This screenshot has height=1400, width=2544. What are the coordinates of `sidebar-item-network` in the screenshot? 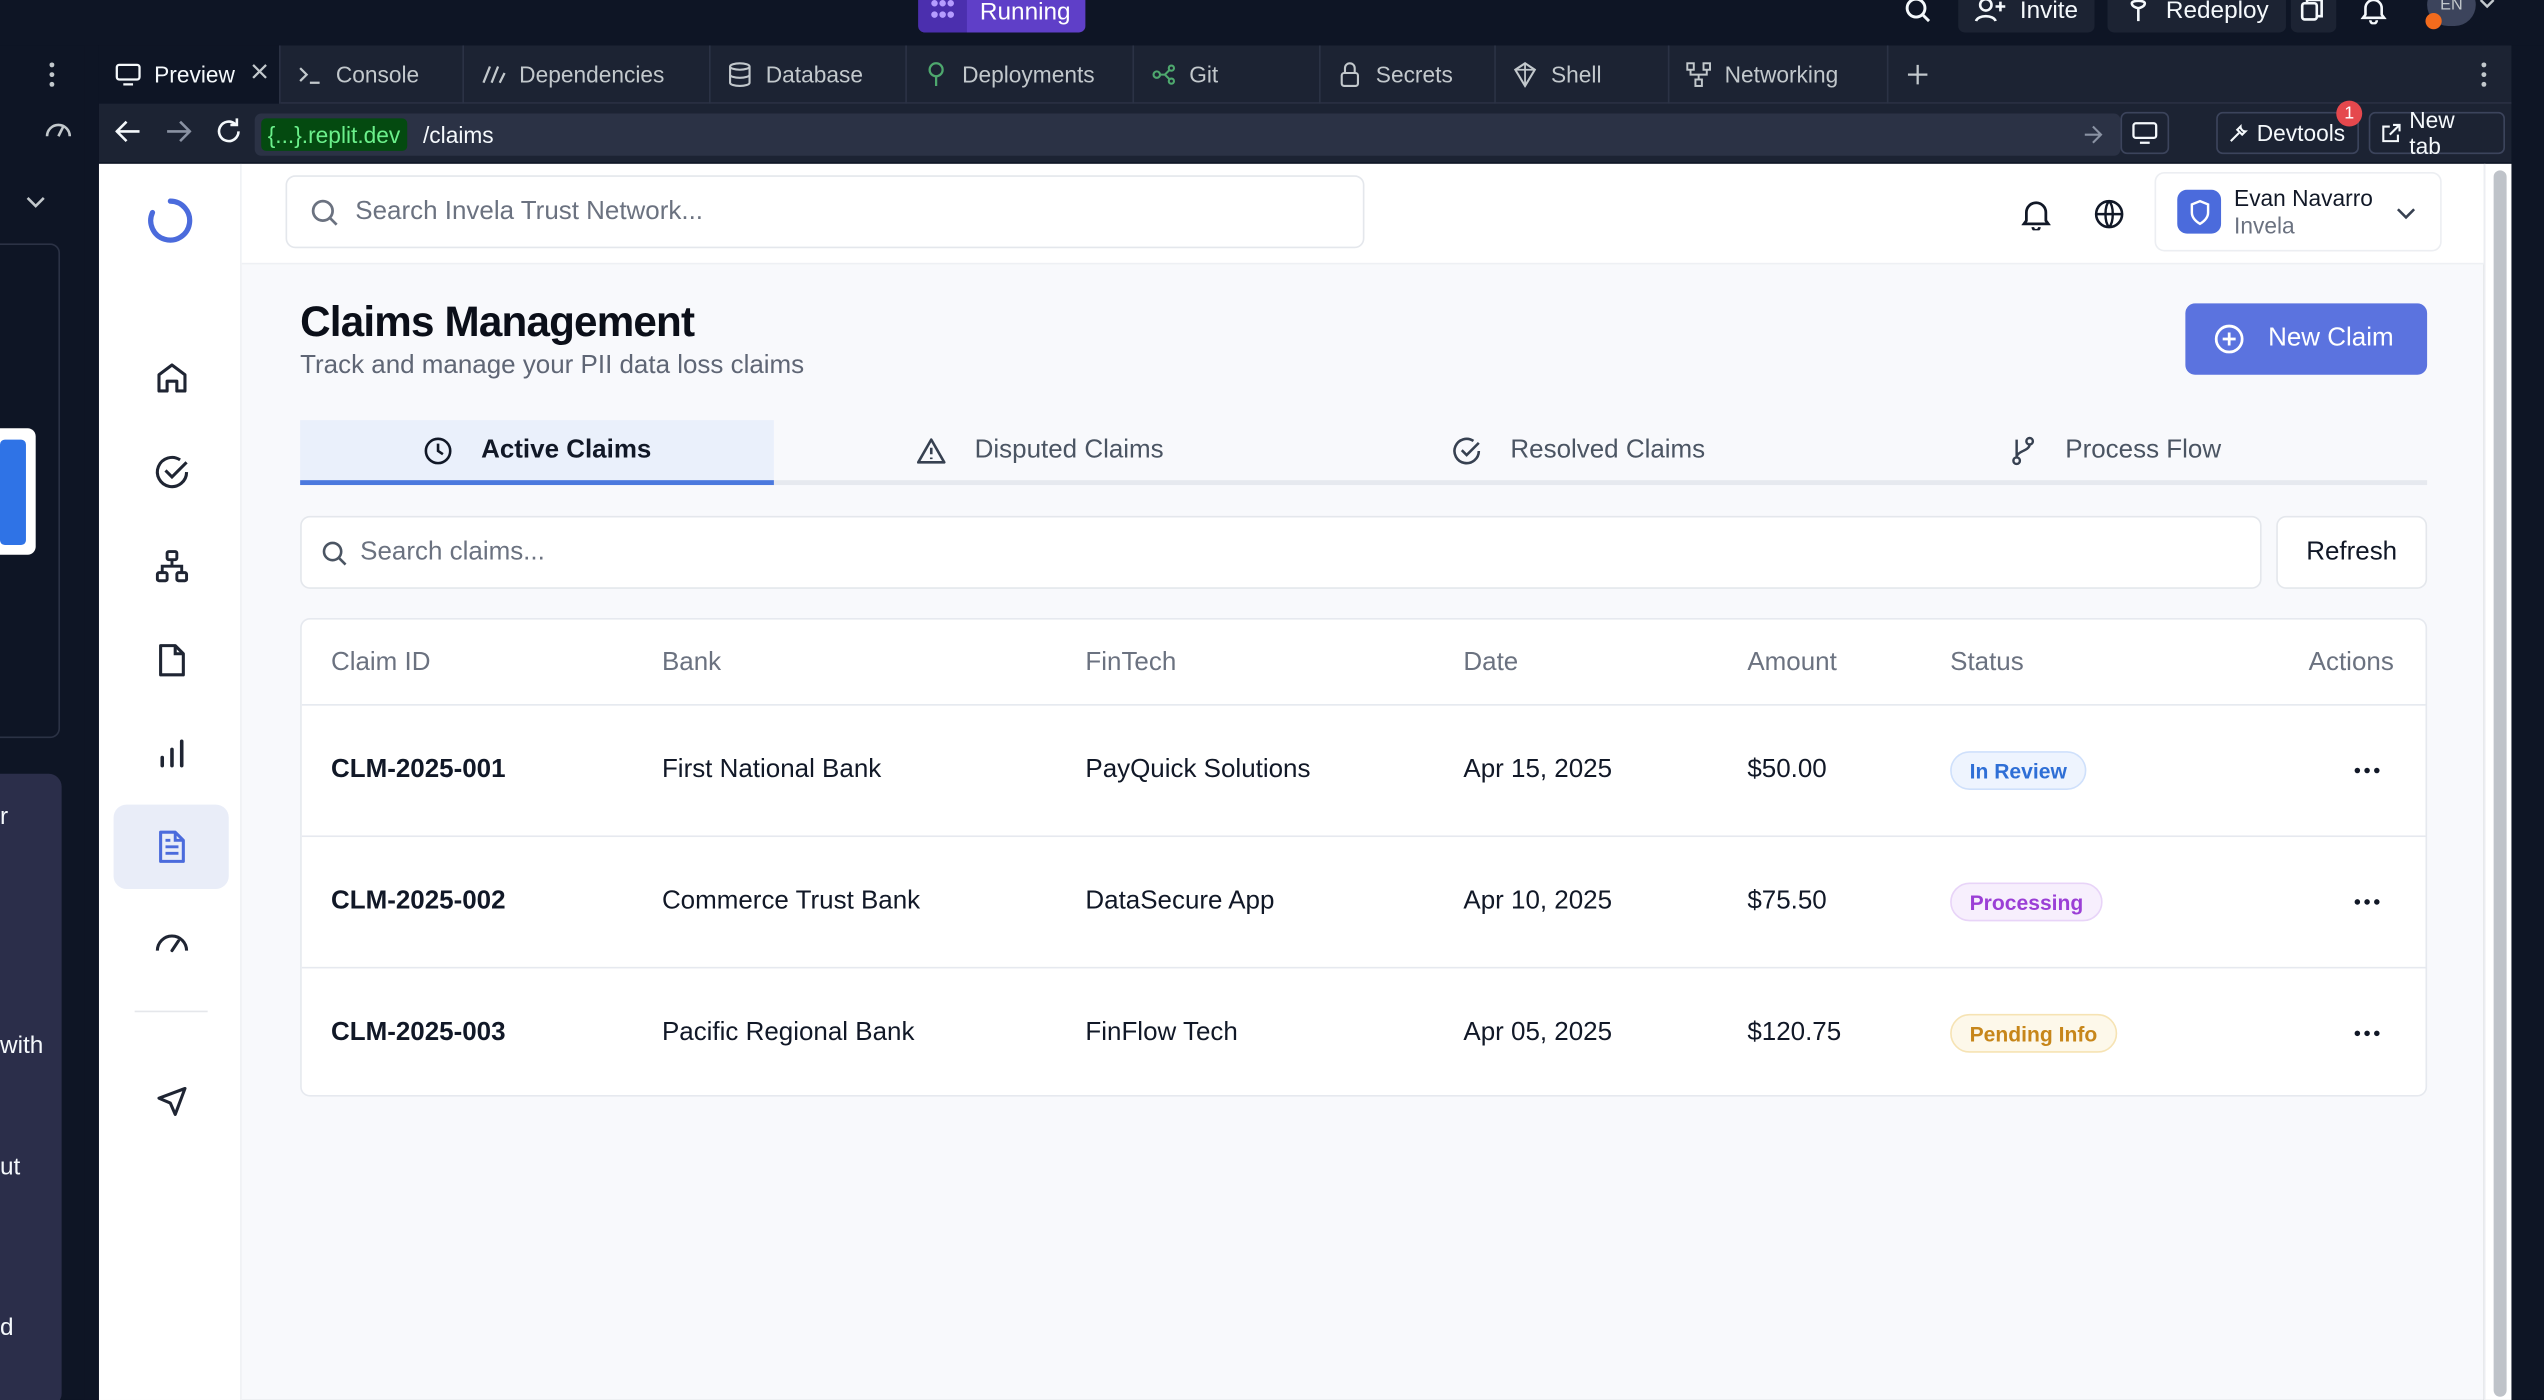 It's located at (171, 566).